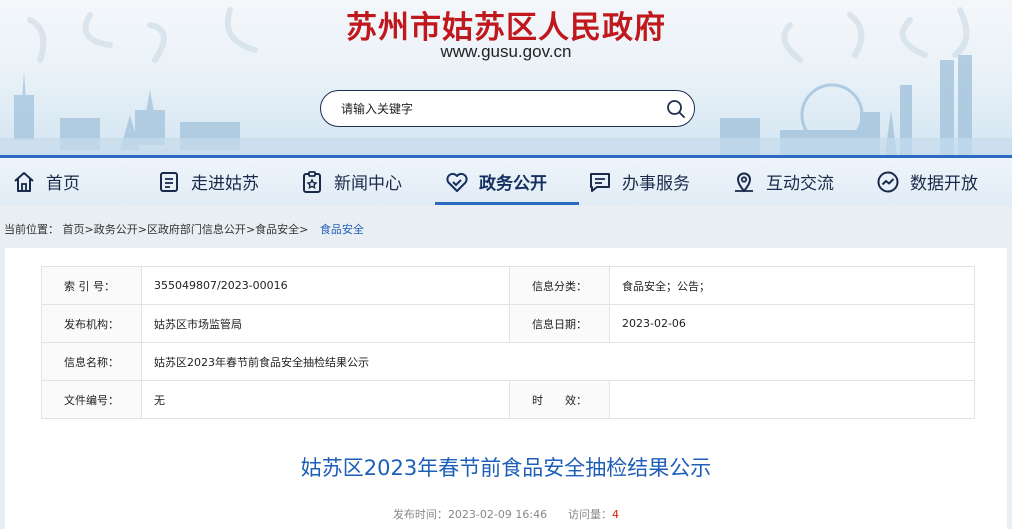  I want to click on nav-item-label: 数据开放, so click(944, 184).